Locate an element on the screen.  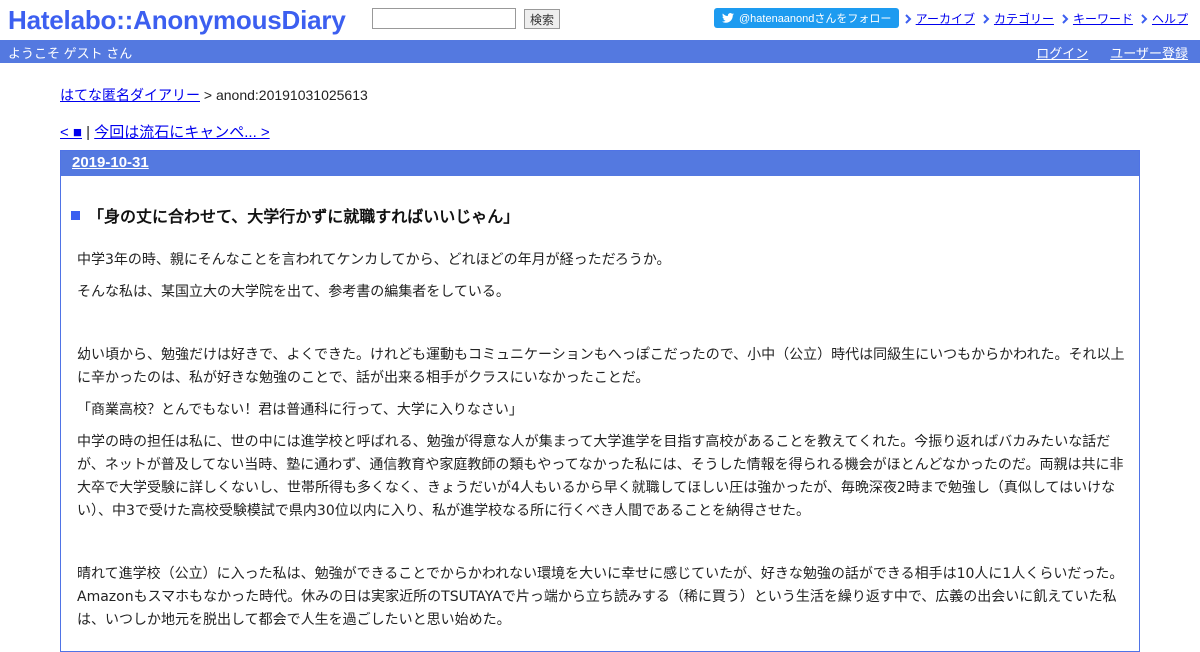
entry-date-link: 2019-10-31 is located at coordinates (110, 162).